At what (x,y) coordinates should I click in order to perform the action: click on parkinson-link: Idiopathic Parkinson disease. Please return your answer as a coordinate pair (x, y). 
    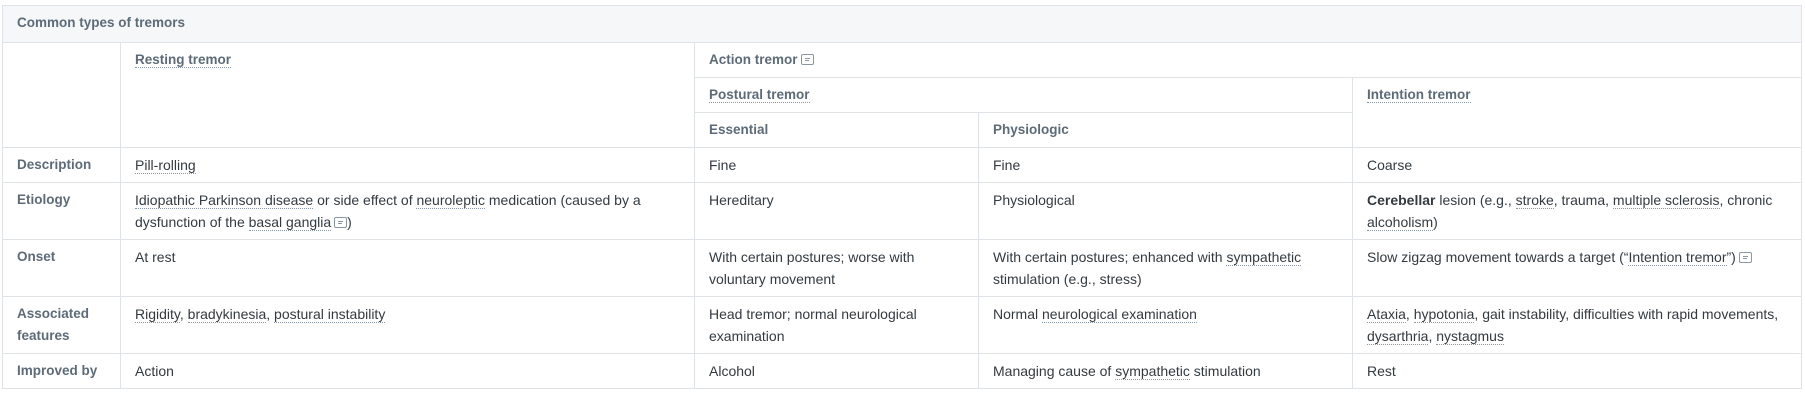
    Looking at the image, I should click on (224, 200).